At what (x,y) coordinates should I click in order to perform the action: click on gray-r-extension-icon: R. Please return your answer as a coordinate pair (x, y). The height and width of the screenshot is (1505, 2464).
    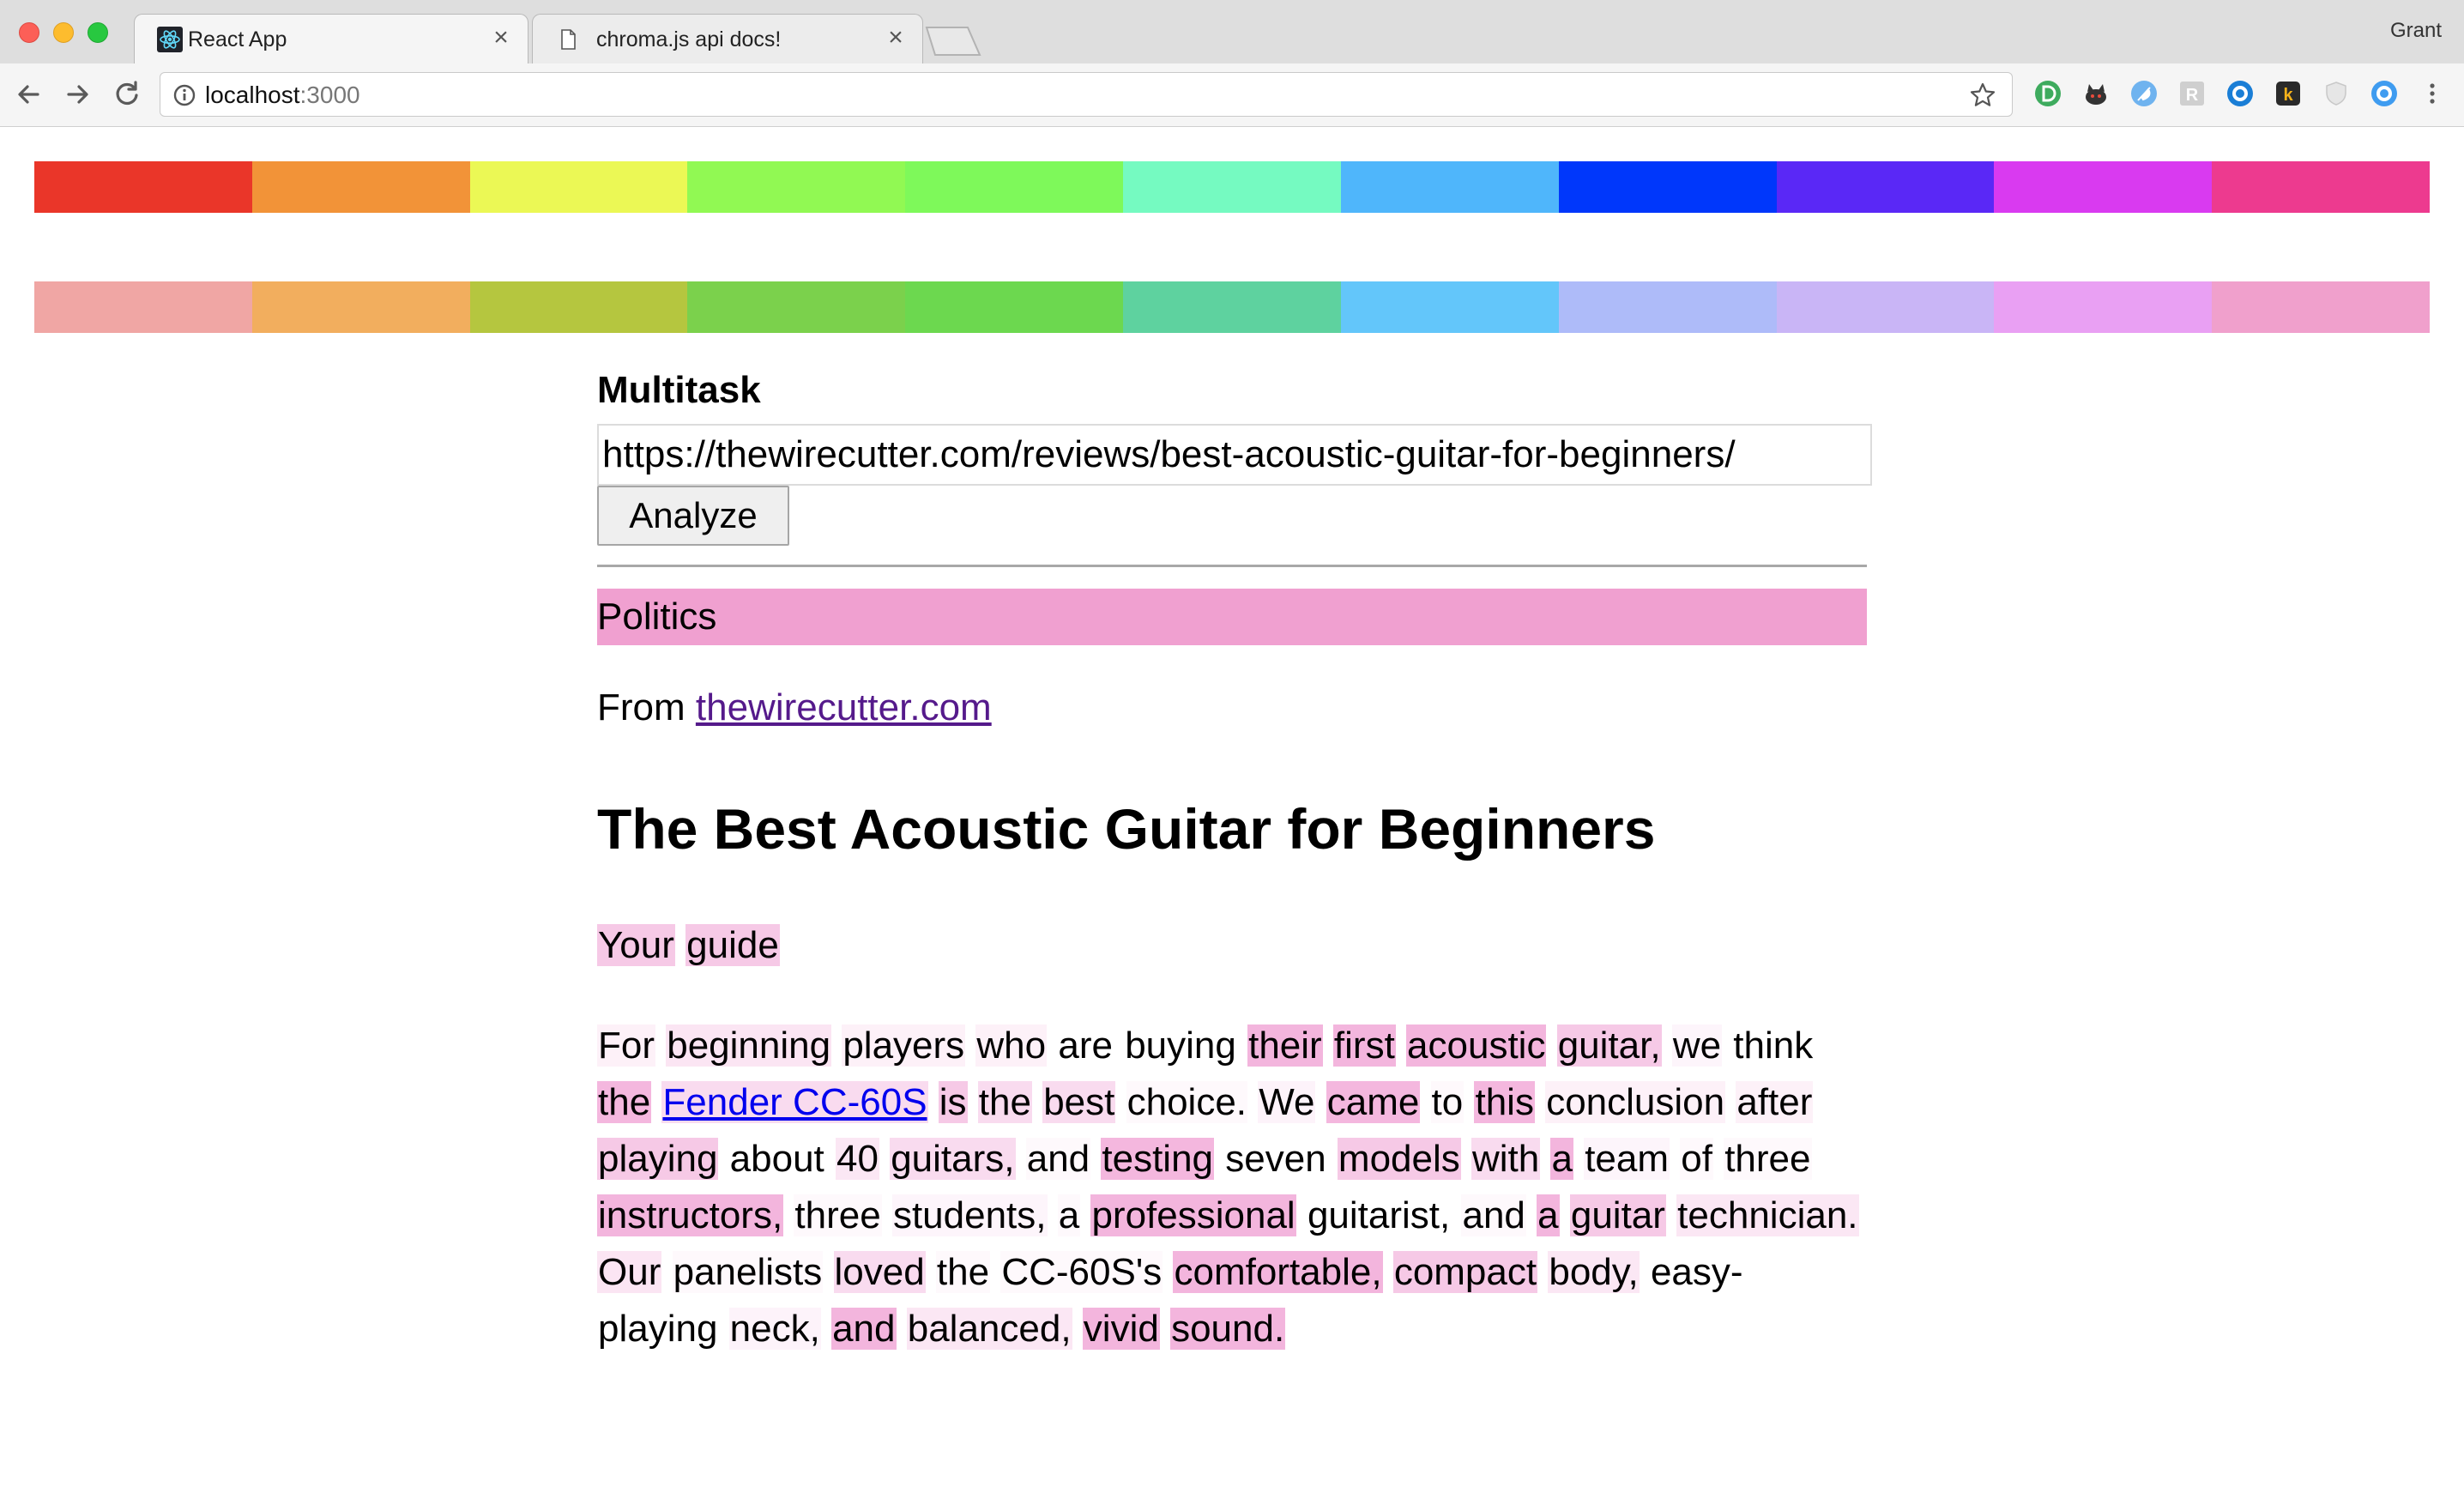
    Looking at the image, I should click on (2192, 93).